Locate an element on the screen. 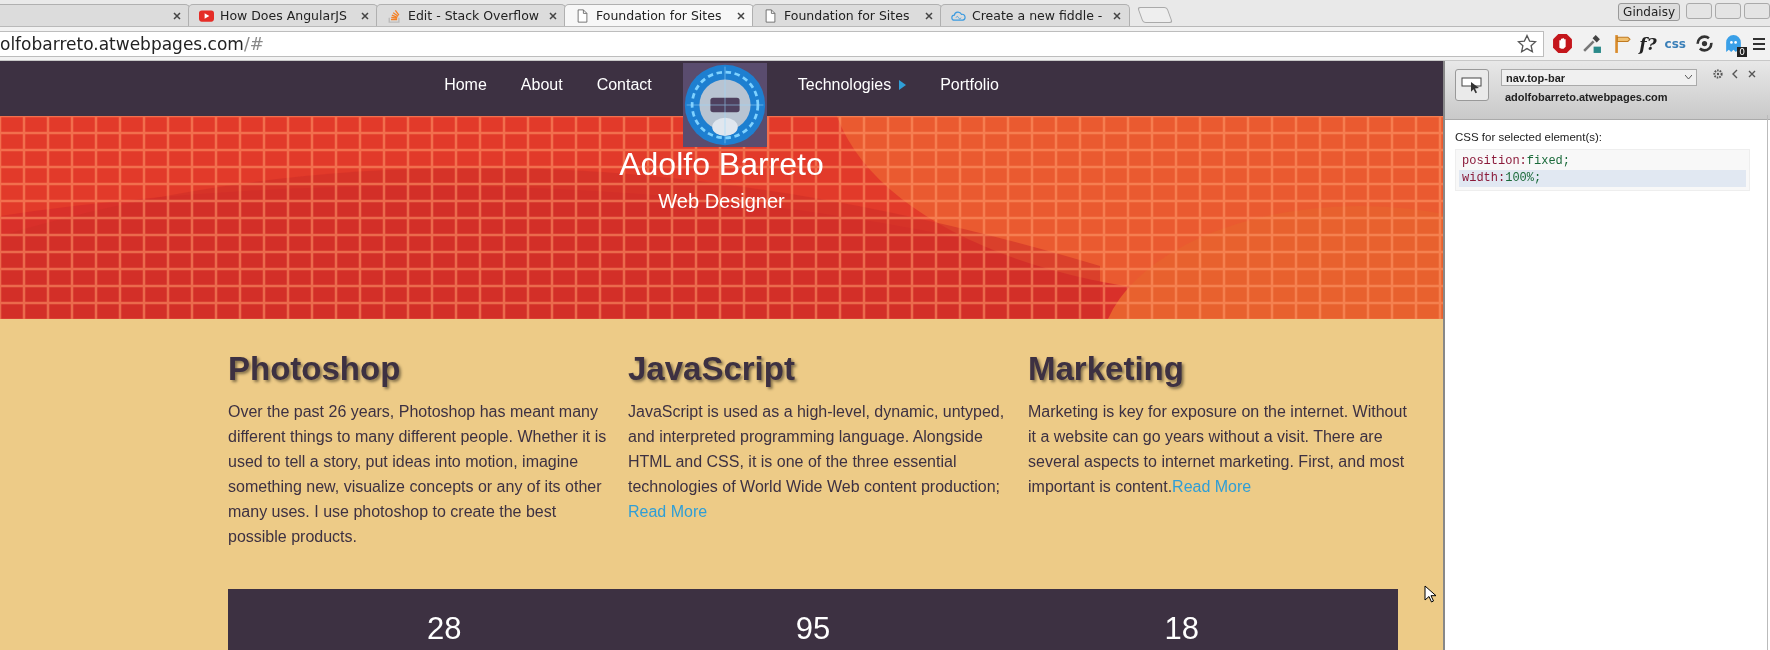 The image size is (1770, 650). extension-icon: f? is located at coordinates (1648, 43).